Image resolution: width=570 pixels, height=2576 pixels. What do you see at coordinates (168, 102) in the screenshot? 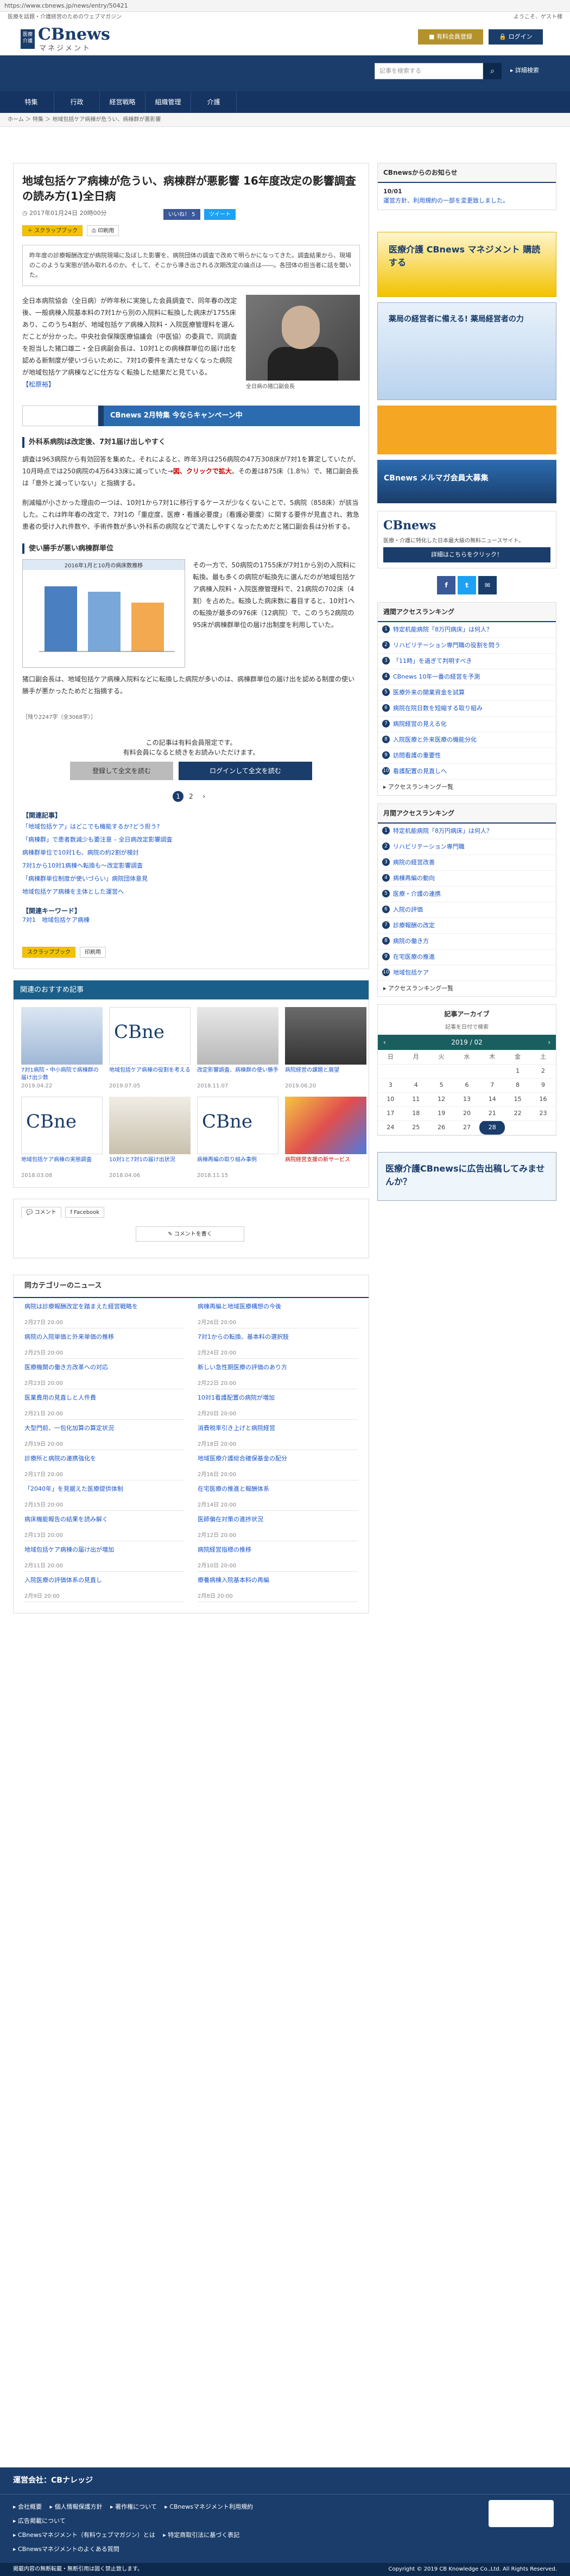
I see `nav-item: 組織管理` at bounding box center [168, 102].